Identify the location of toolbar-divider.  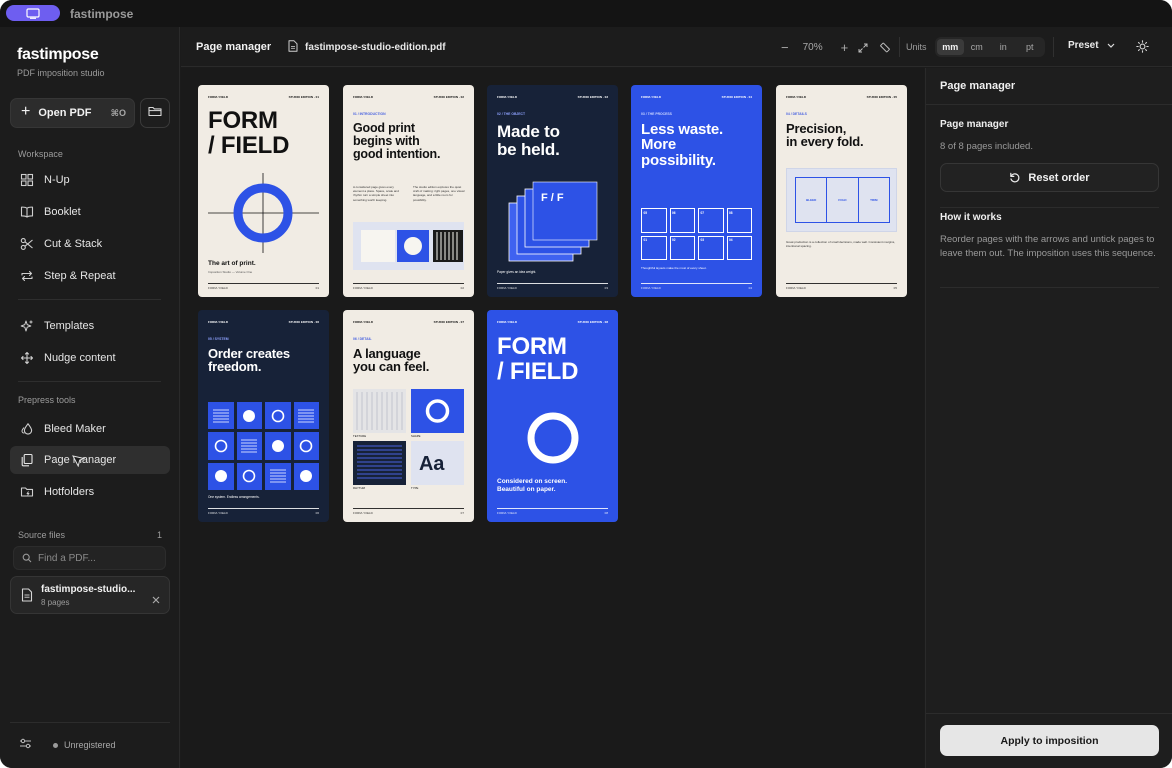
(899, 47).